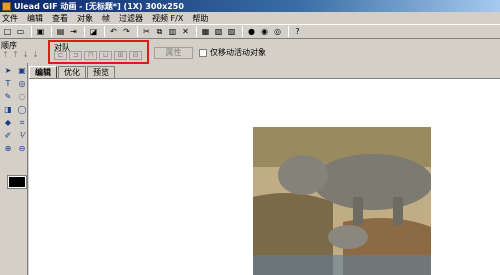 Image resolution: width=500 pixels, height=275 pixels. Describe the element at coordinates (43, 72) in the screenshot. I see `tab-edit: 编辑` at that location.